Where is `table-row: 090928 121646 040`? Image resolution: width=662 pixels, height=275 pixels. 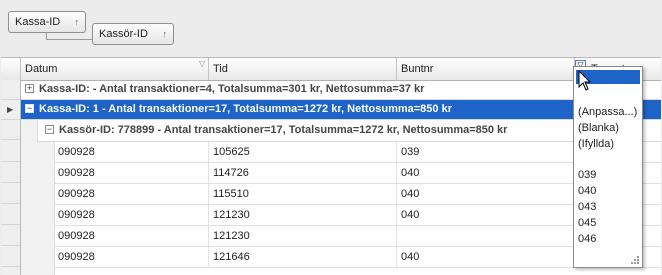 table-row: 090928 121646 040 is located at coordinates (357, 257).